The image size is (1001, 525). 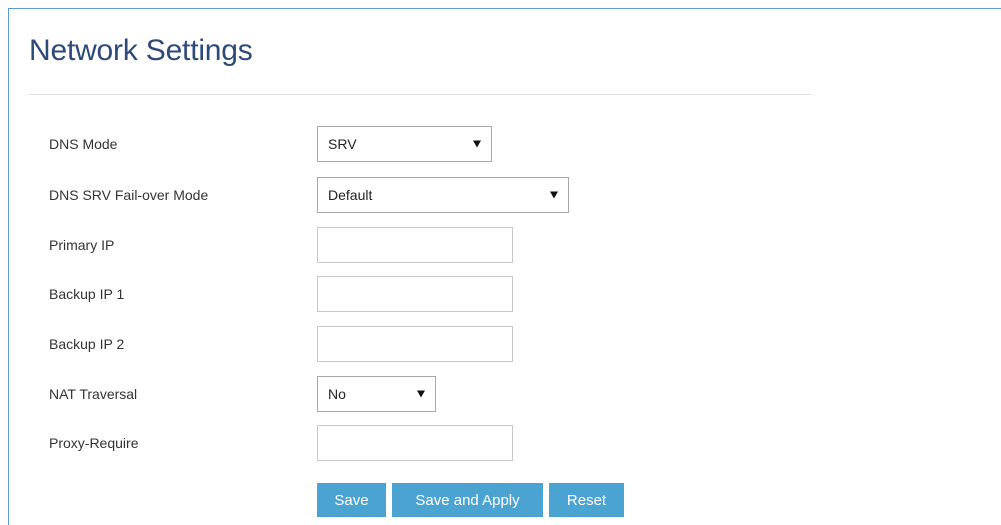 I want to click on dns-srv-failover-row: DNS SRV Fail-over Mode Default, so click(x=499, y=195).